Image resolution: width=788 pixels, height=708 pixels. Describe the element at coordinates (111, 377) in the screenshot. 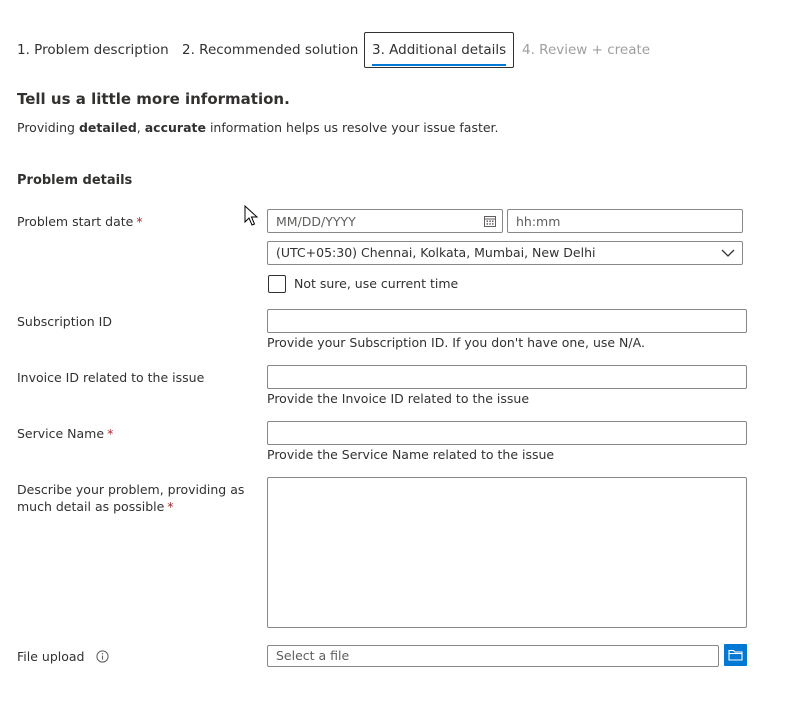

I see `invoice-id-label: Invoice ID related to the issue` at that location.